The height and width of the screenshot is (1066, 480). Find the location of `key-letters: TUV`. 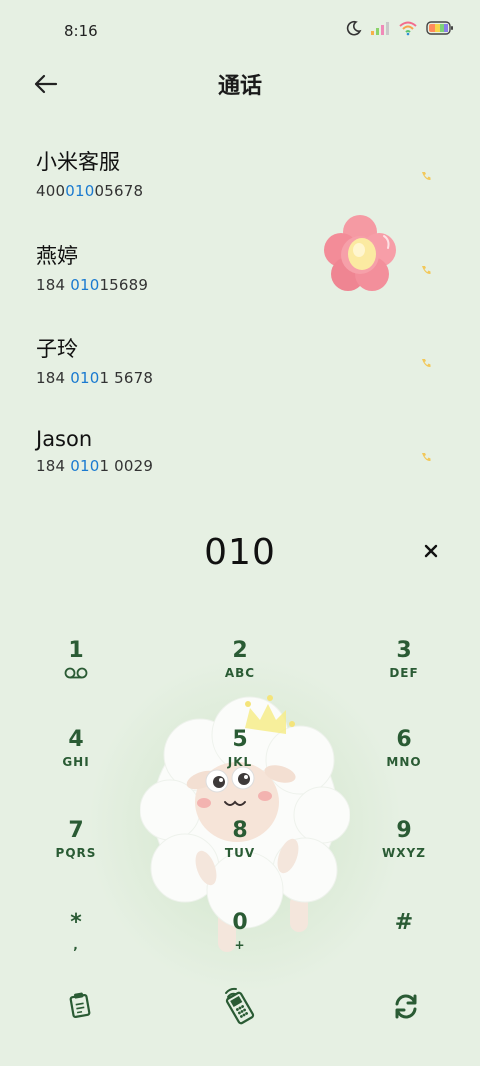

key-letters: TUV is located at coordinates (240, 853).